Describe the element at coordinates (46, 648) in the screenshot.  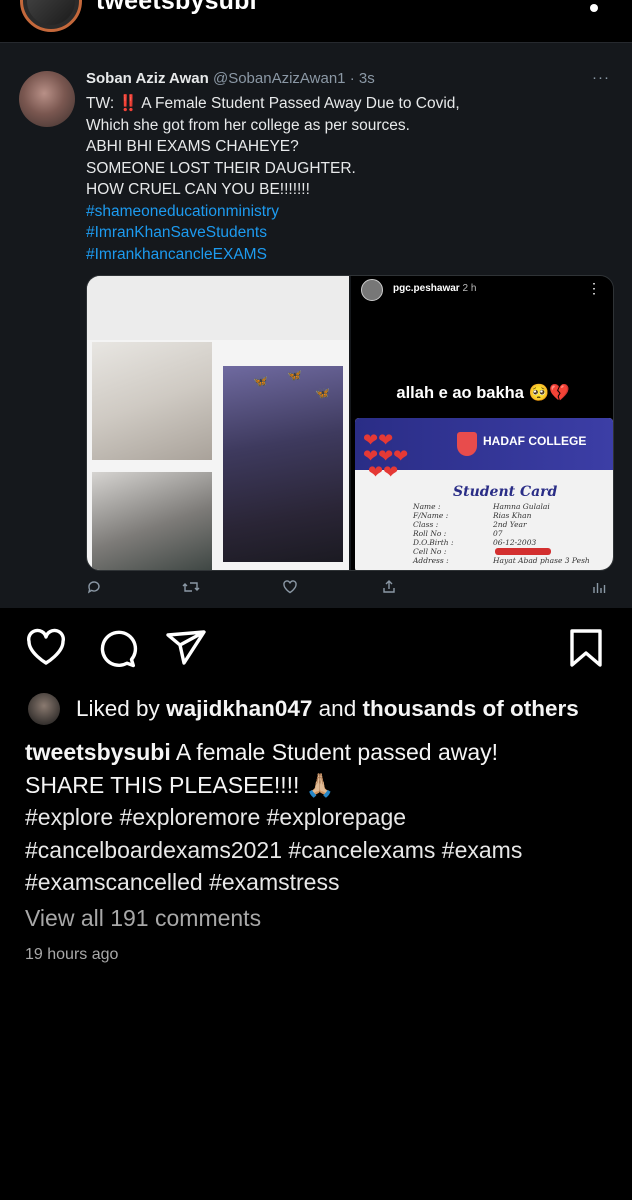
I see `like-heart-icon` at that location.